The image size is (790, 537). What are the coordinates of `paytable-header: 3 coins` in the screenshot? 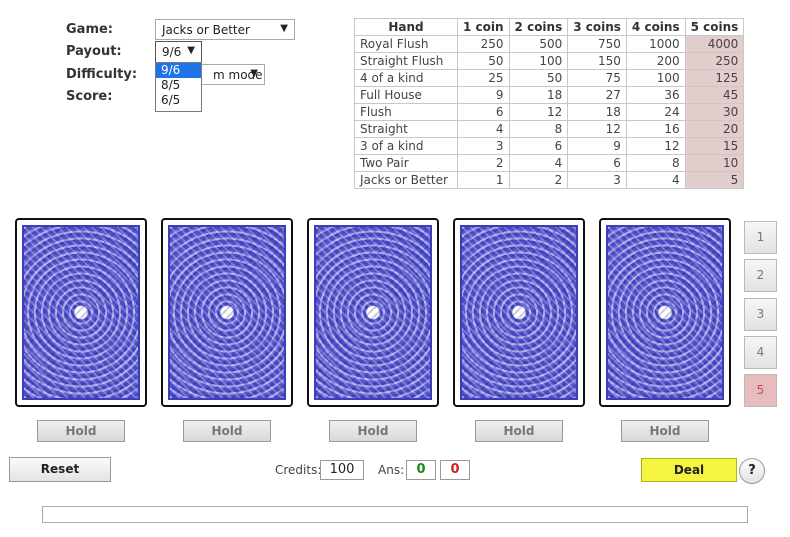 It's located at (597, 27).